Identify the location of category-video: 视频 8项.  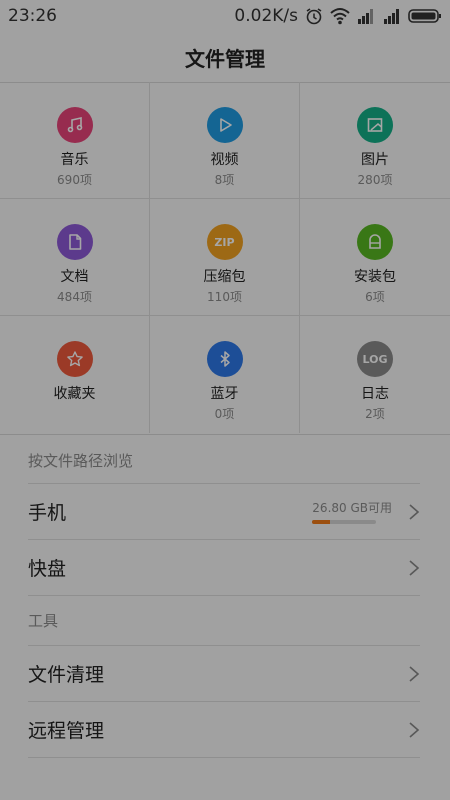
(225, 140).